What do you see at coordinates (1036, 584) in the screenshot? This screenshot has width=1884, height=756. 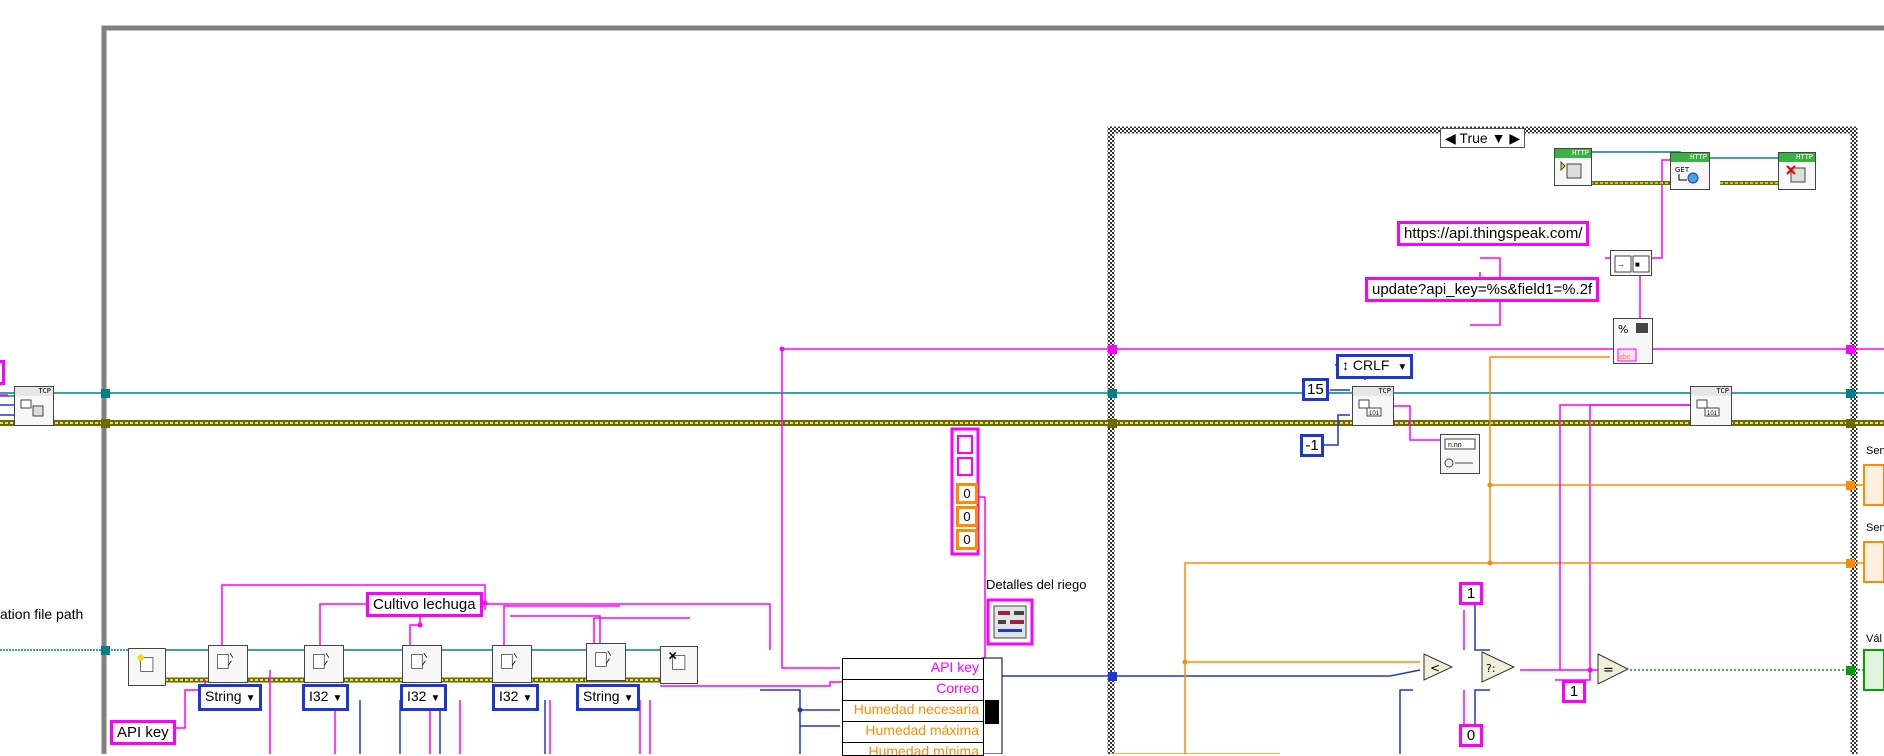 I see `detalles-riego-label: Detalles del riego` at bounding box center [1036, 584].